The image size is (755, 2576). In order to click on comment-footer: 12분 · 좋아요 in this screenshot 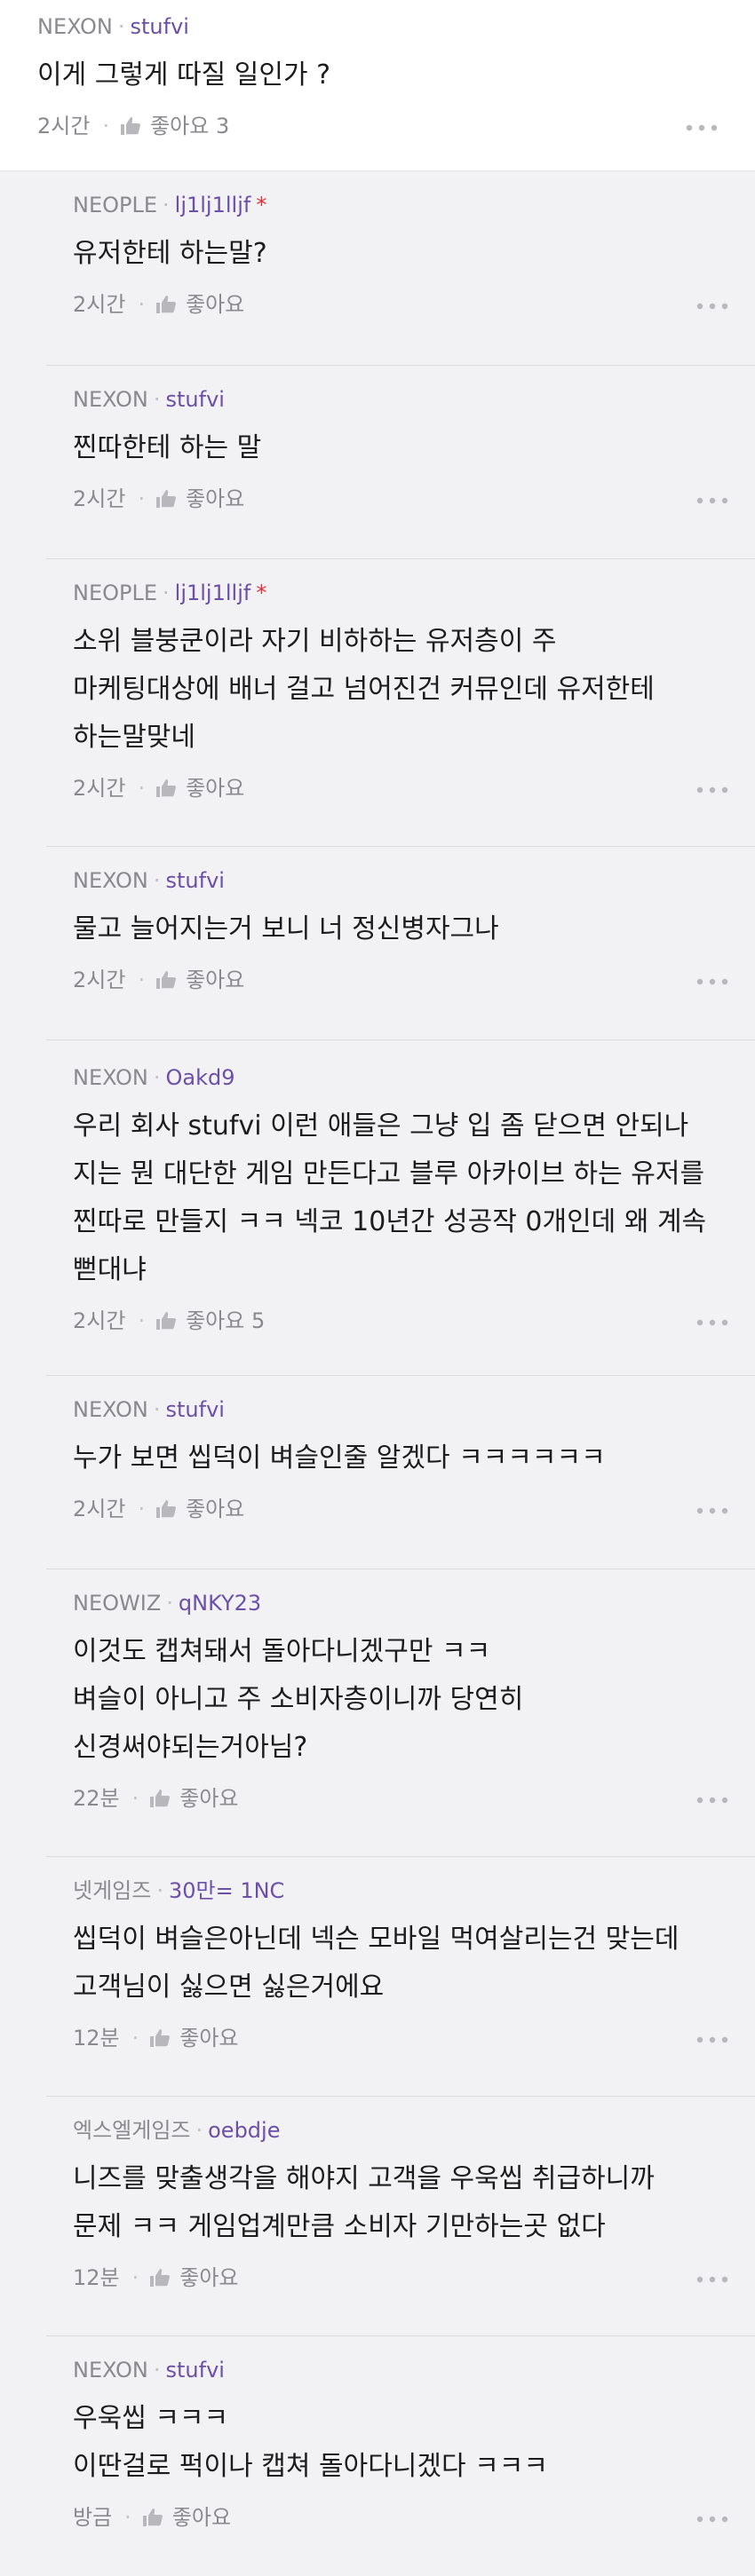, I will do `click(400, 2279)`.